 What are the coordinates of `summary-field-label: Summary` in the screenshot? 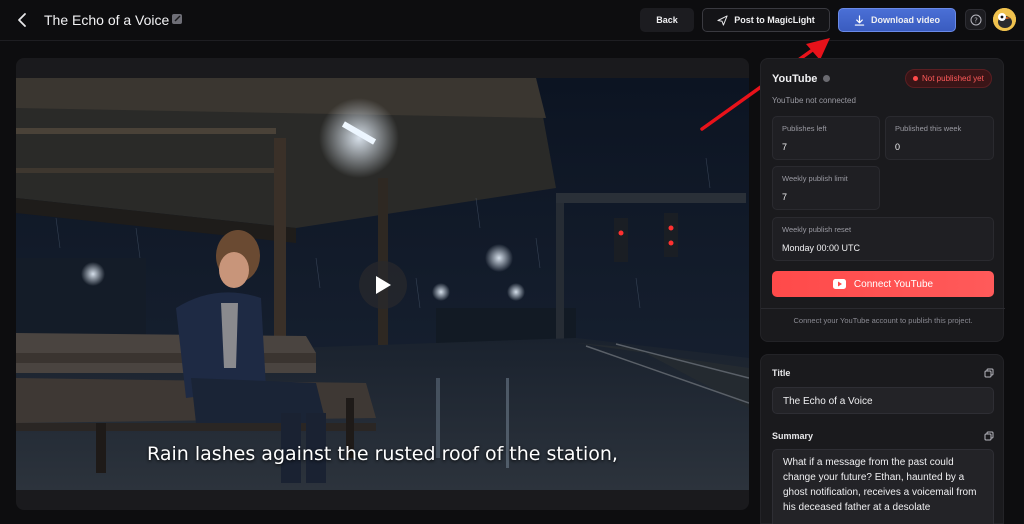 It's located at (793, 436).